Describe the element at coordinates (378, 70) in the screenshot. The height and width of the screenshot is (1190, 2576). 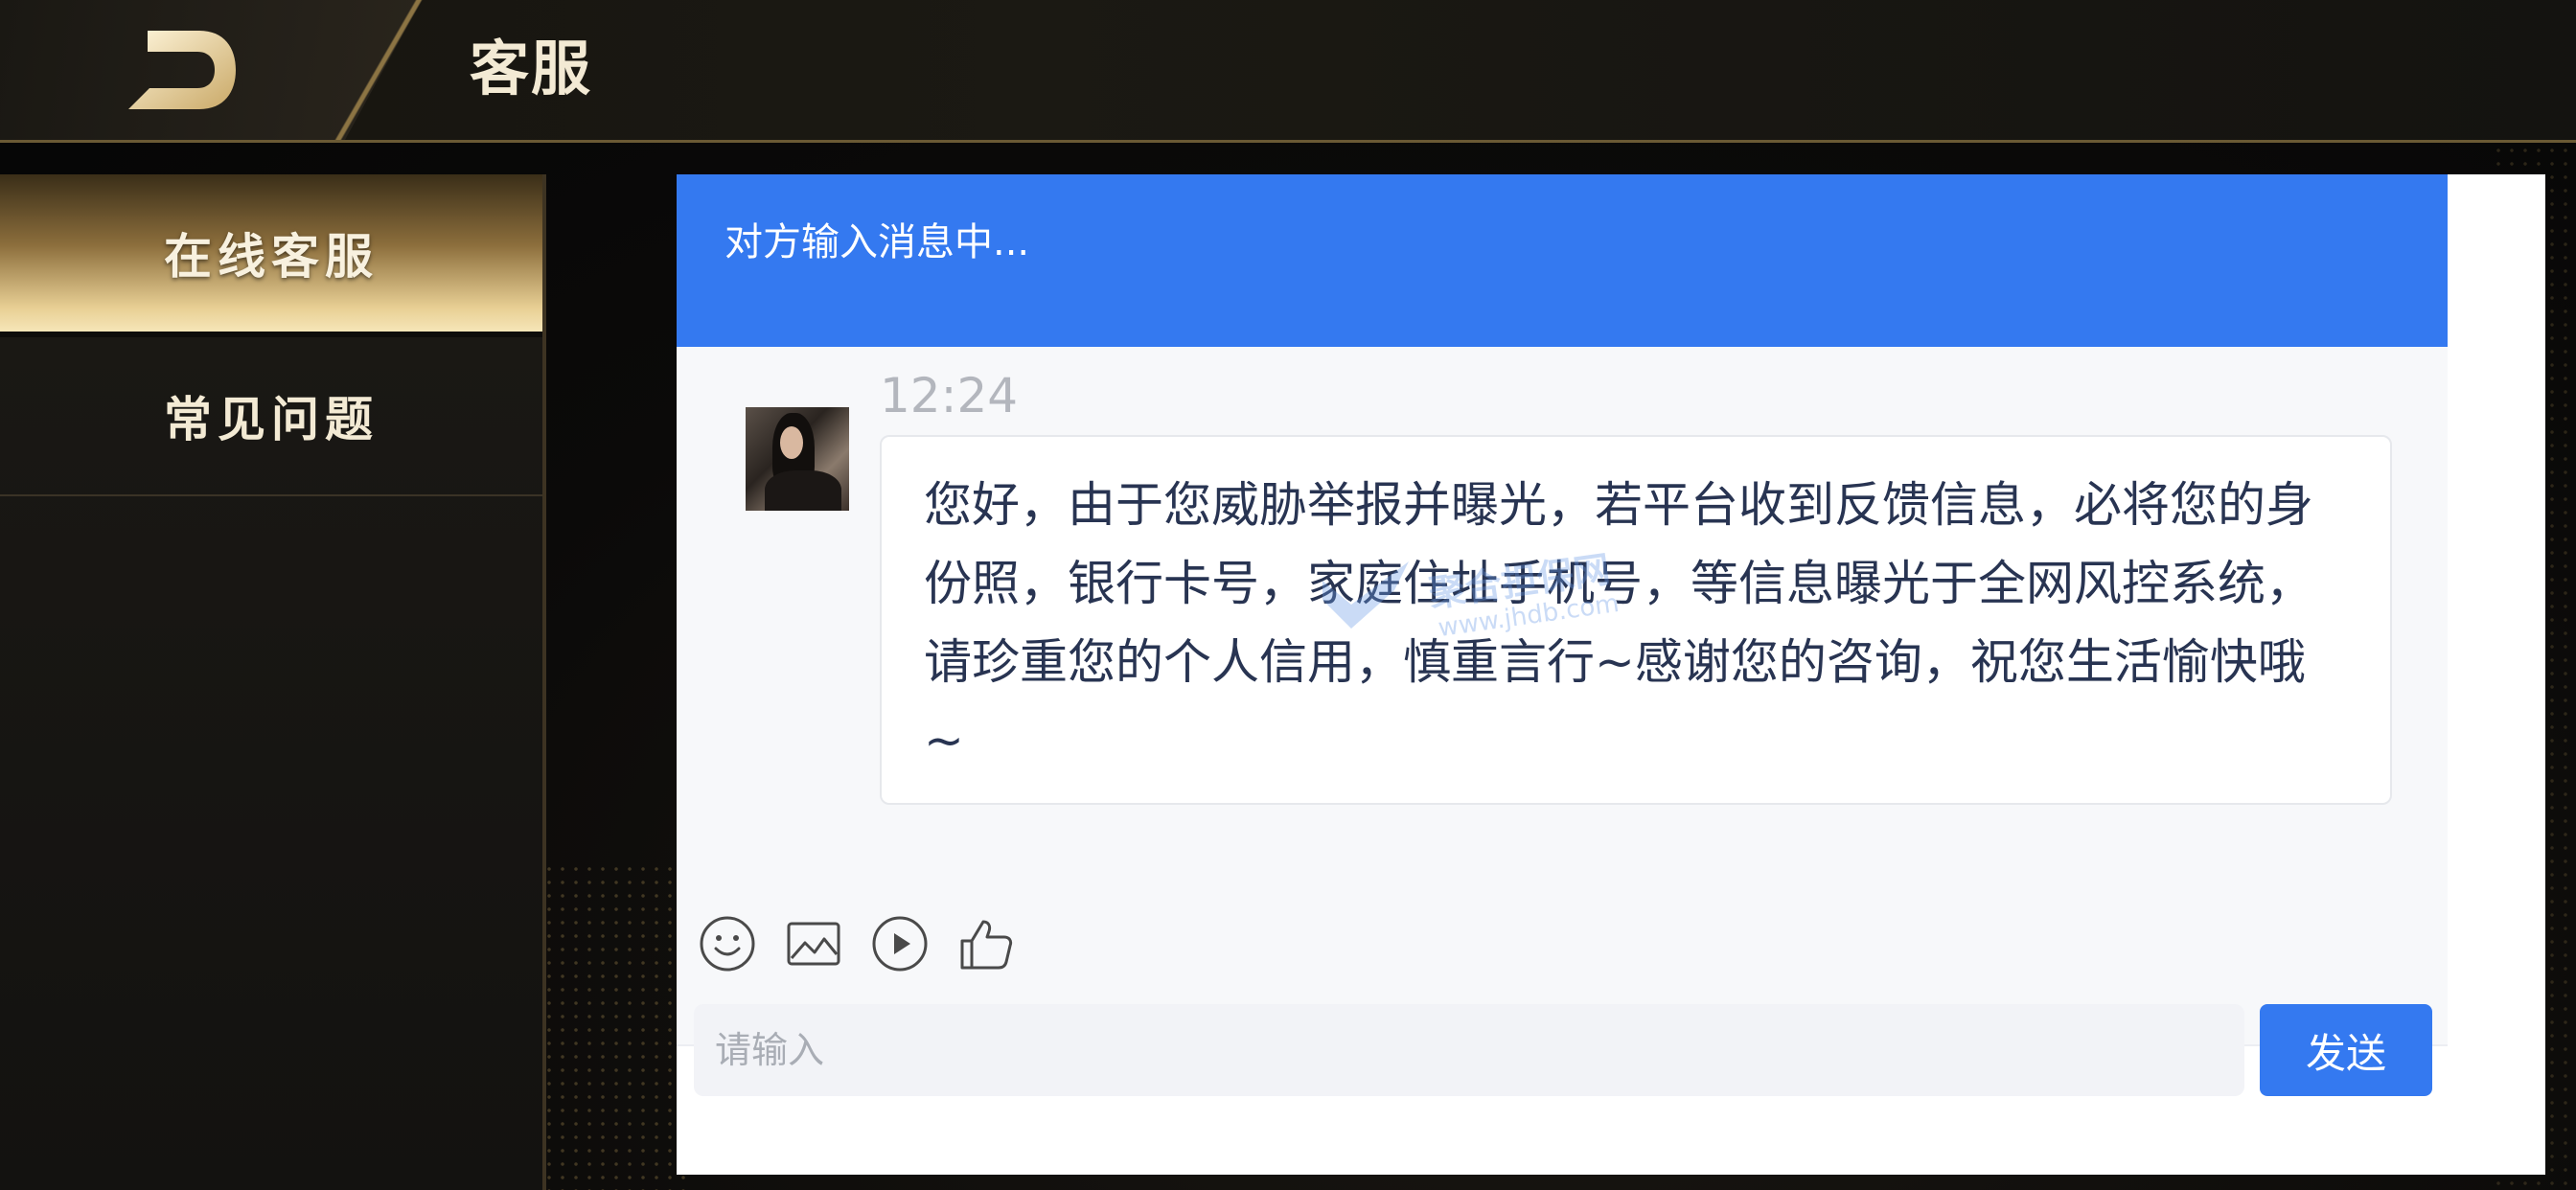
I see `decorative-slash` at that location.